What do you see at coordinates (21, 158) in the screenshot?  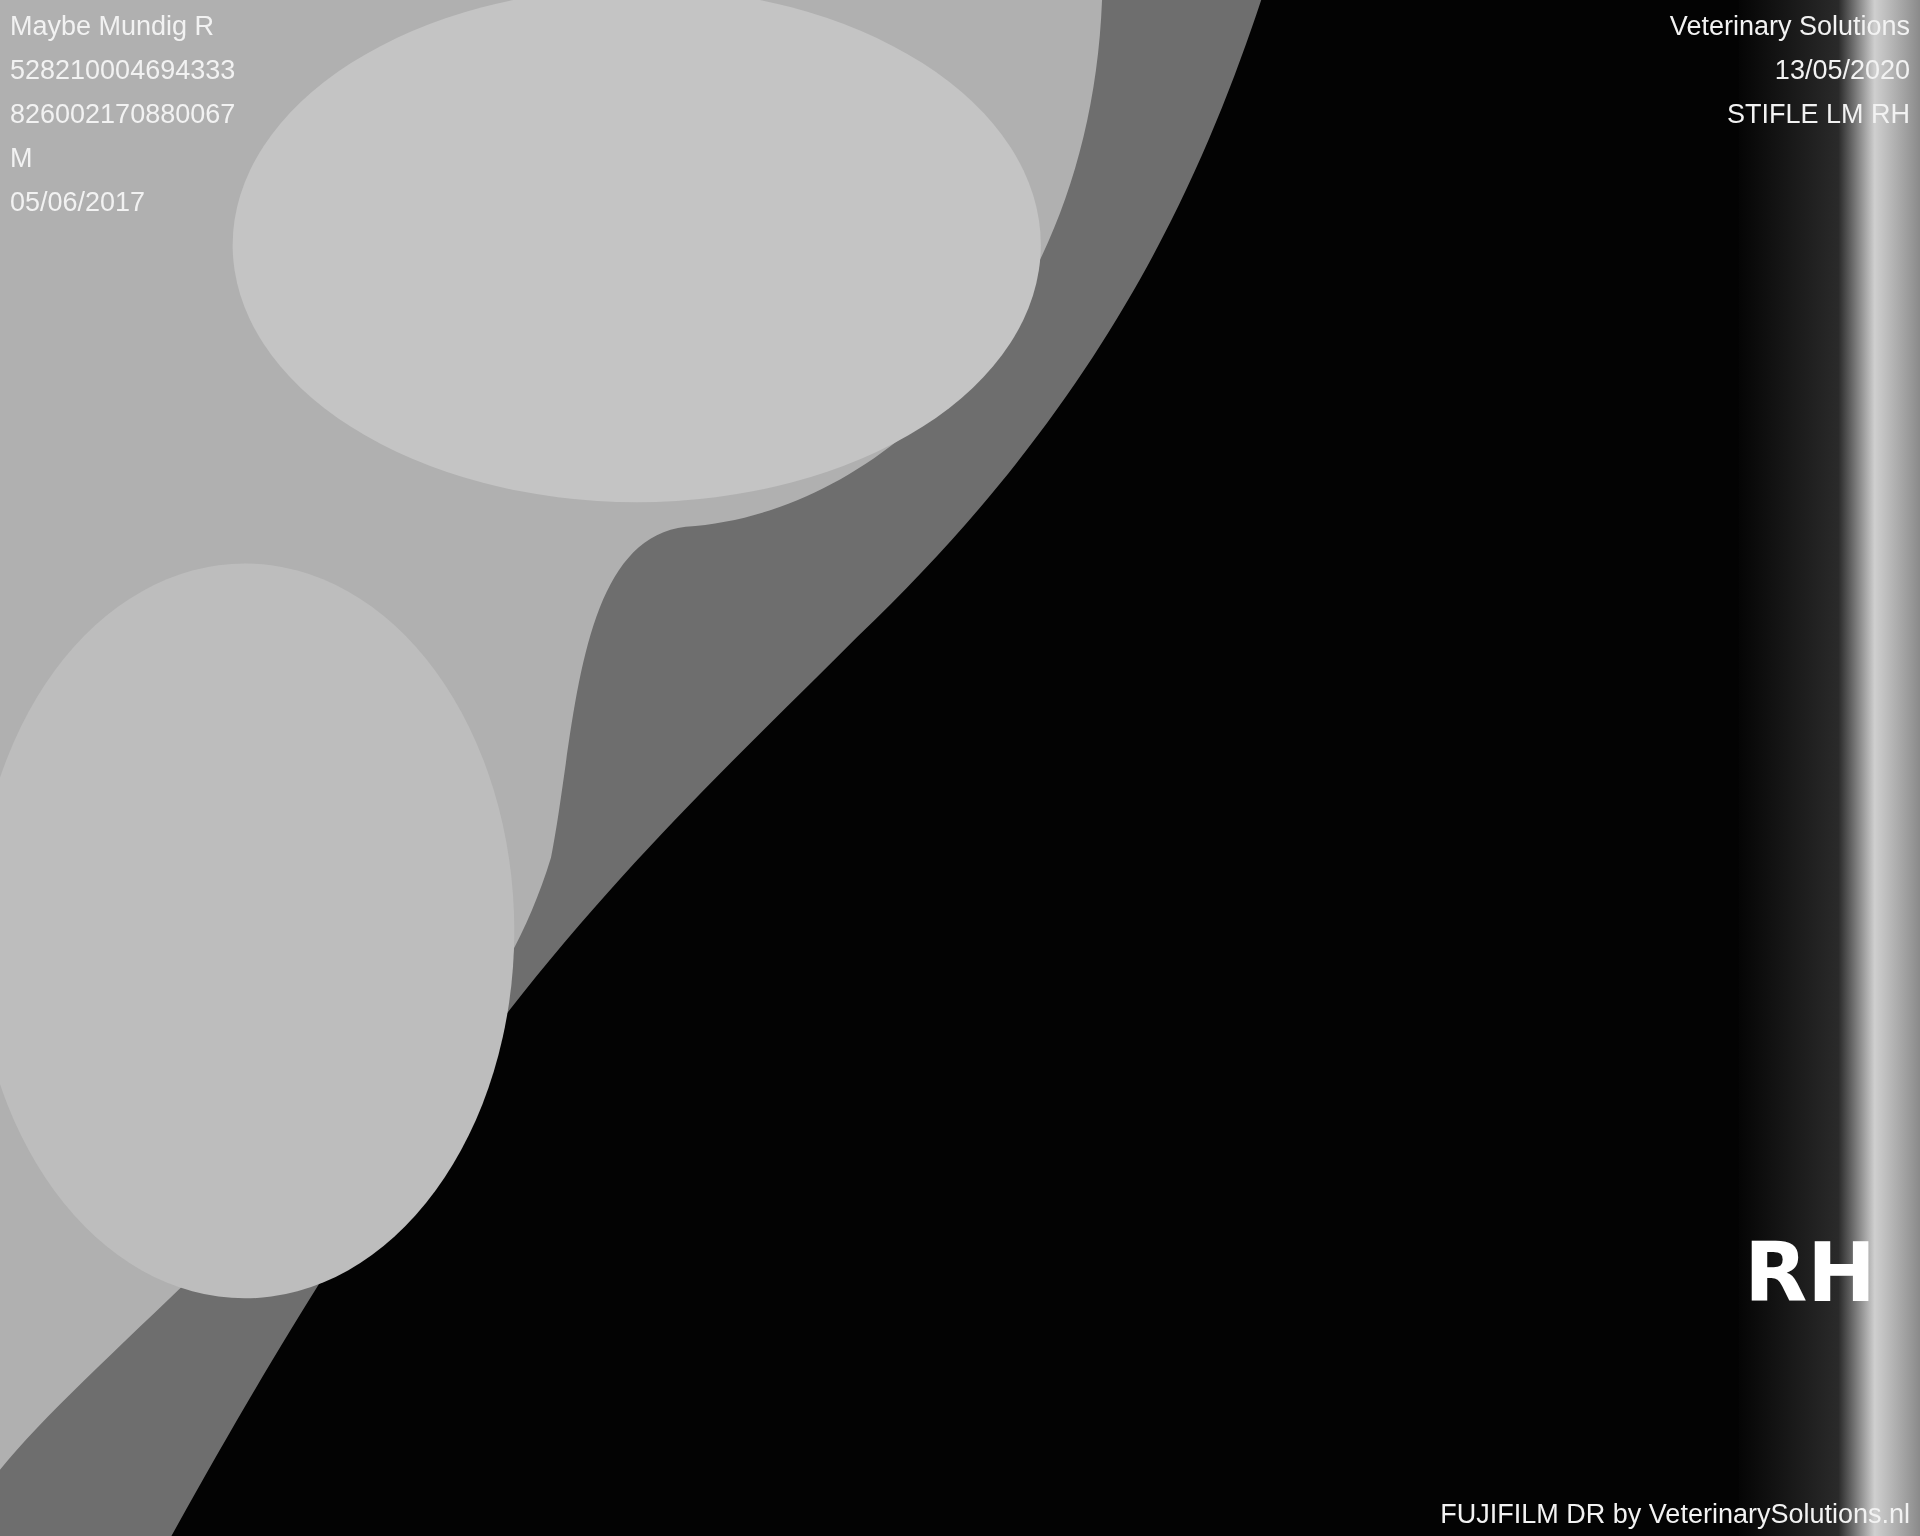 I see `patient-info-text: M` at bounding box center [21, 158].